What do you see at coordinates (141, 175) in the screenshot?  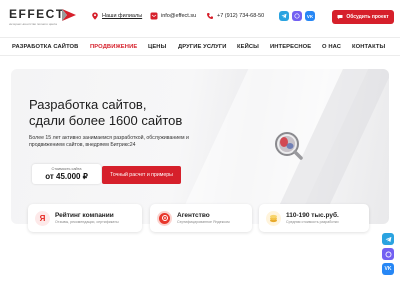 I see `calc-button: Точный расчет и примеры` at bounding box center [141, 175].